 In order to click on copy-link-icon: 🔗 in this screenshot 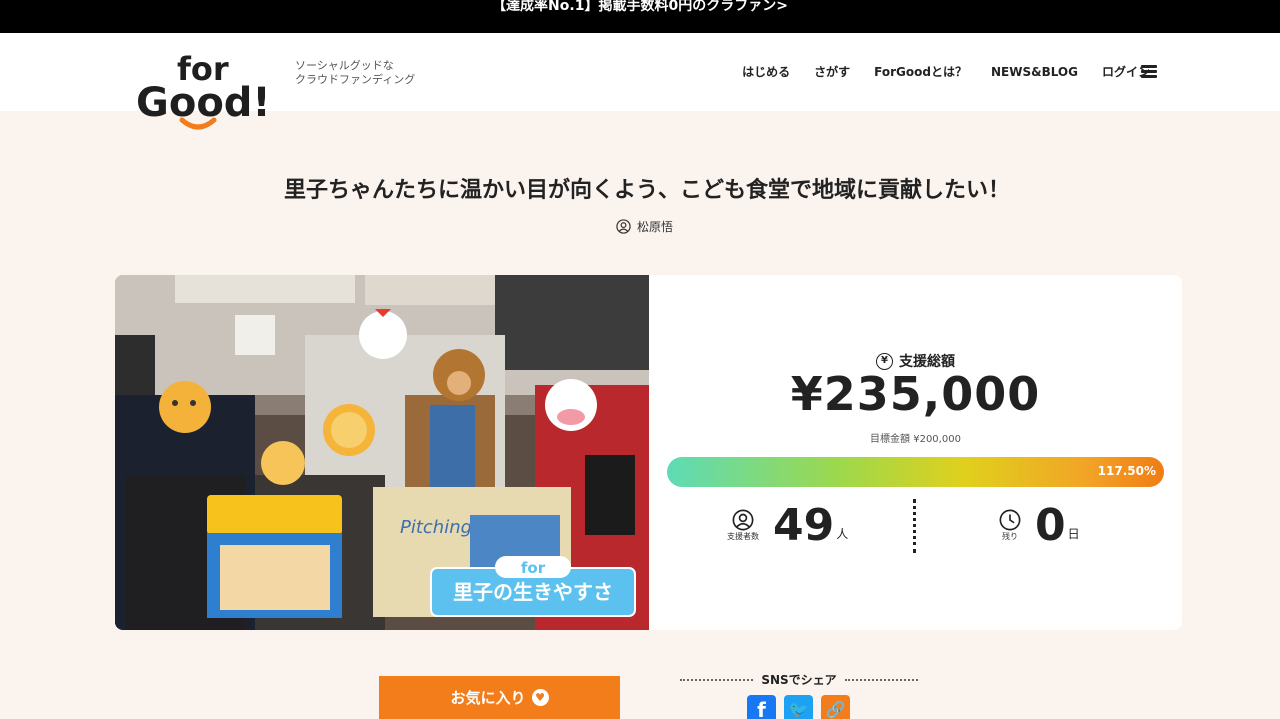, I will do `click(835, 707)`.